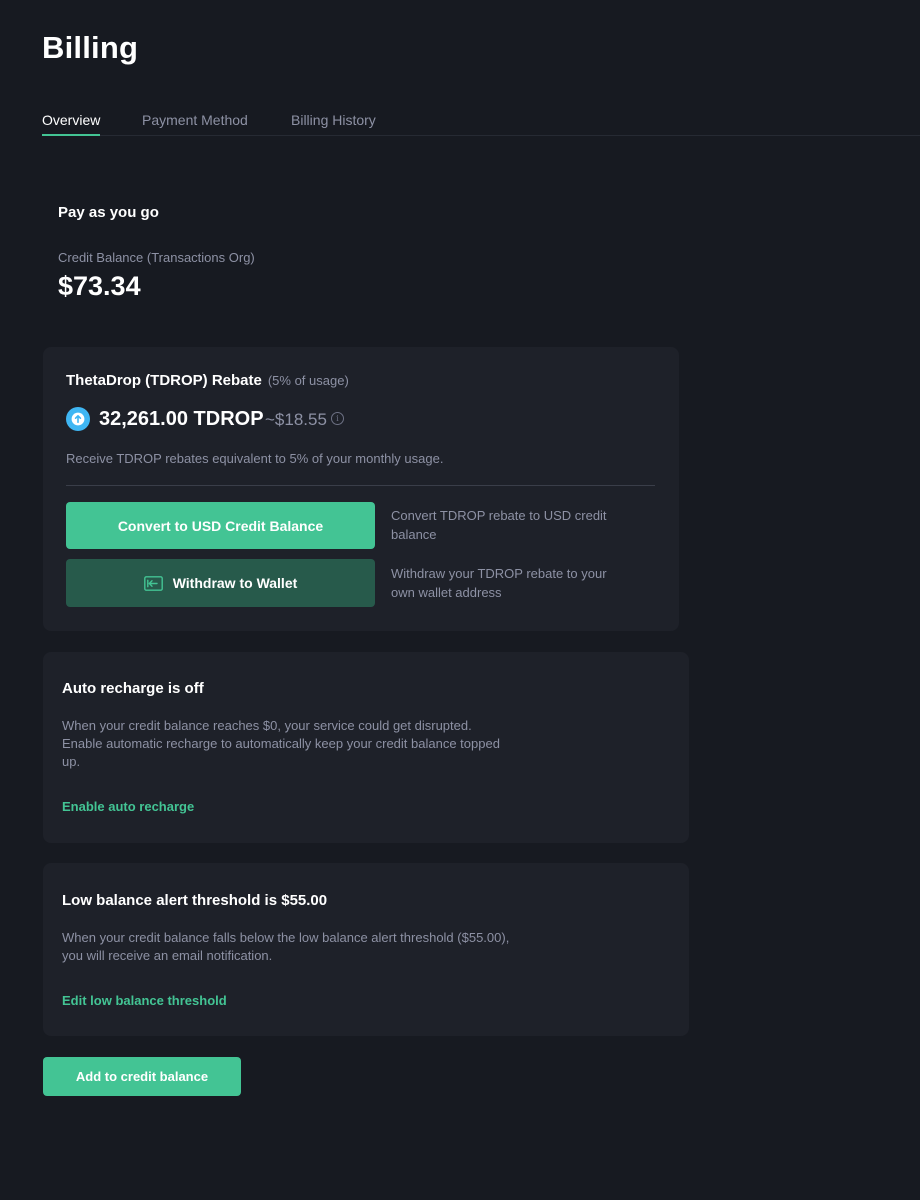 Image resolution: width=920 pixels, height=1200 pixels. Describe the element at coordinates (164, 380) in the screenshot. I see `rebate-title-text: ThetaDrop (TDROP) Rebate` at that location.